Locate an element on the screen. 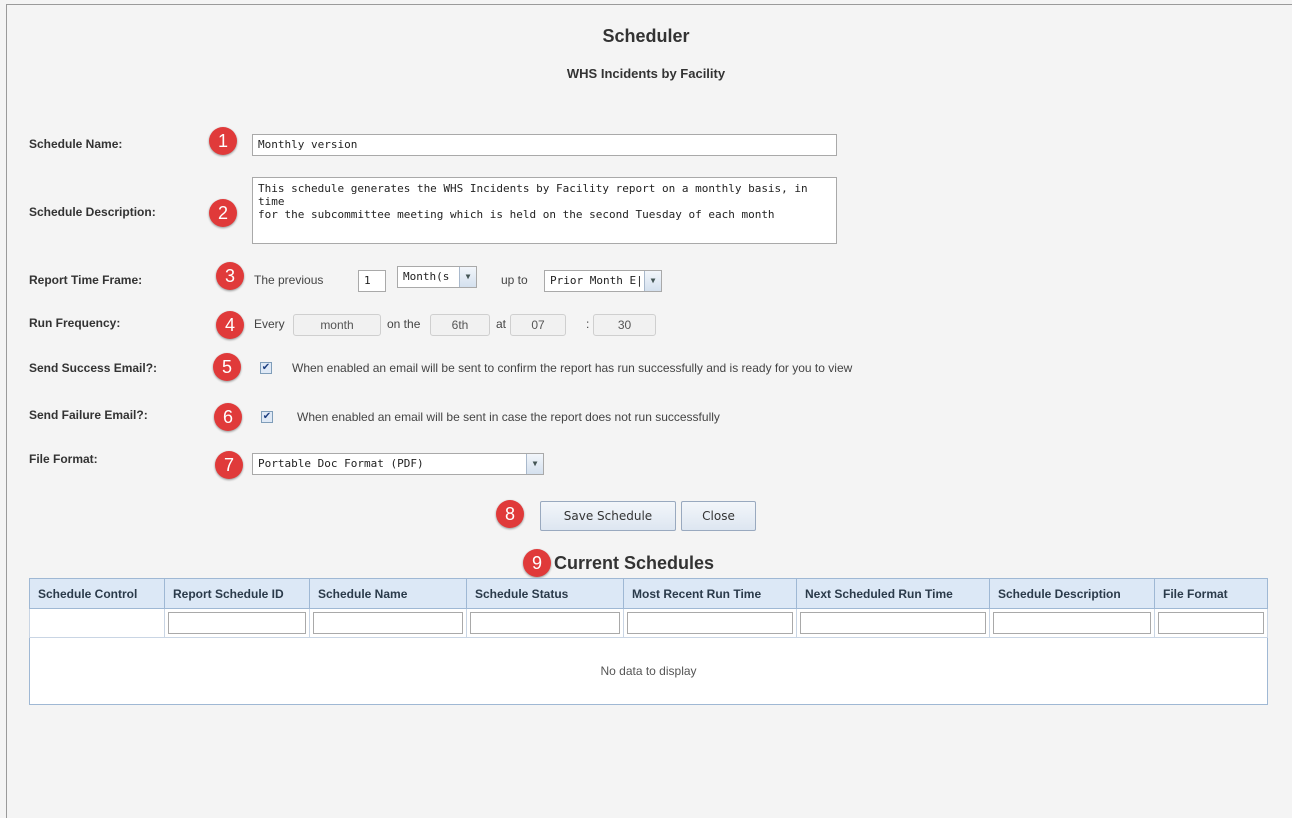  file-format-select: Portable Doc Format (PDF) ▼ is located at coordinates (398, 464).